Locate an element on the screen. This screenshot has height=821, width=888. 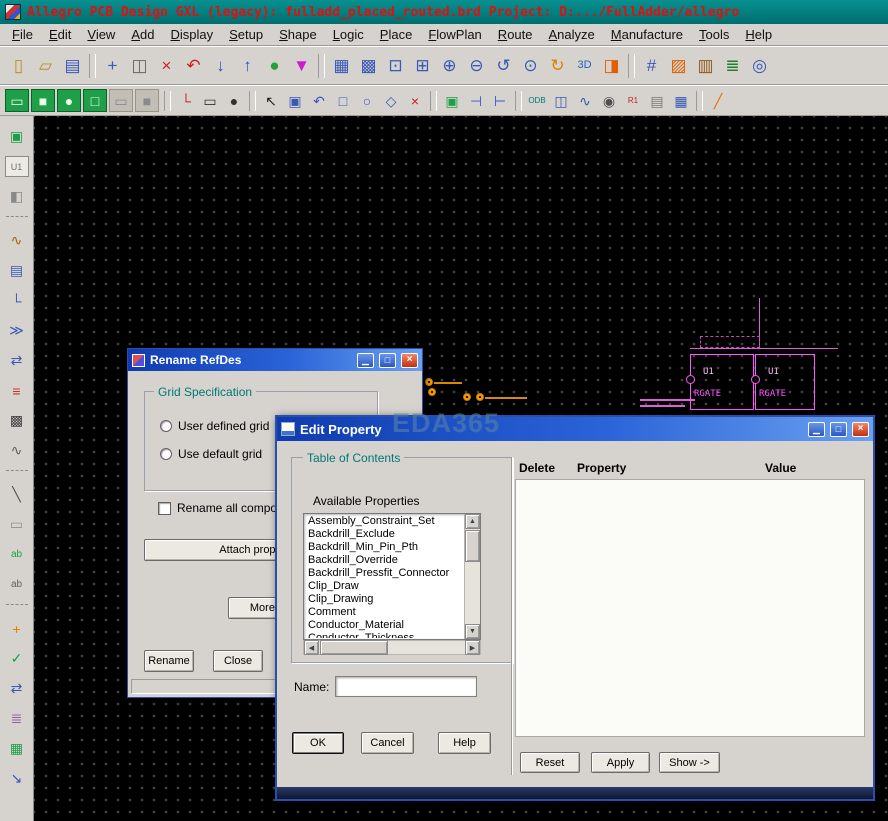
rect-tool-icon: ▭ is located at coordinates (17, 524).